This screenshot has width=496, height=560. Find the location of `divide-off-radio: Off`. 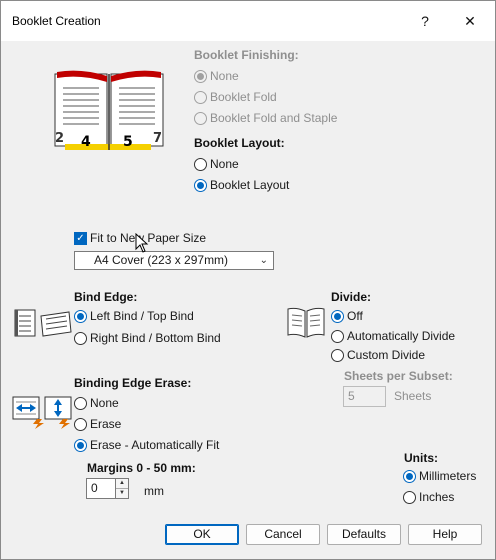

divide-off-radio: Off is located at coordinates (347, 316).